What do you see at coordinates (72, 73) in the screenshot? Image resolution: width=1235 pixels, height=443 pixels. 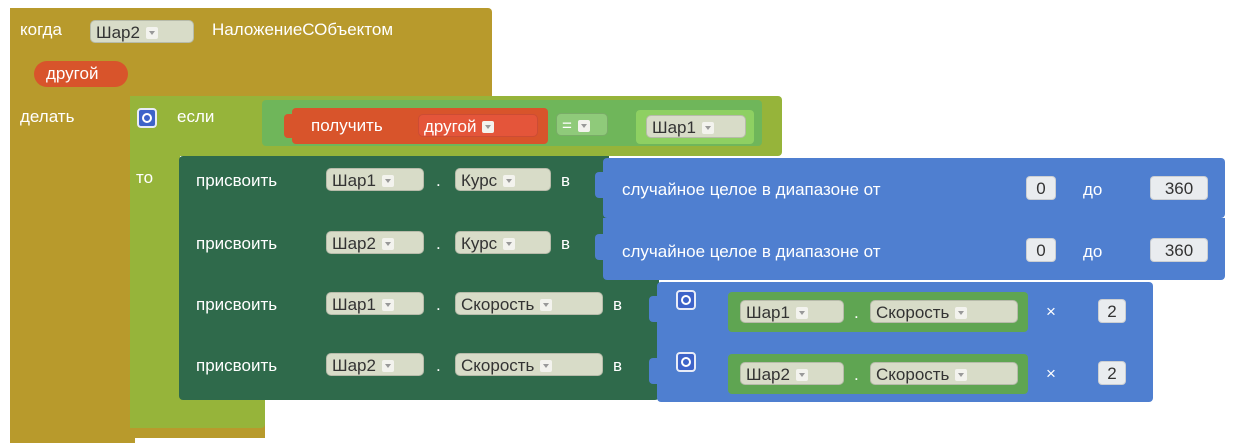 I see `param-other-label: другой` at bounding box center [72, 73].